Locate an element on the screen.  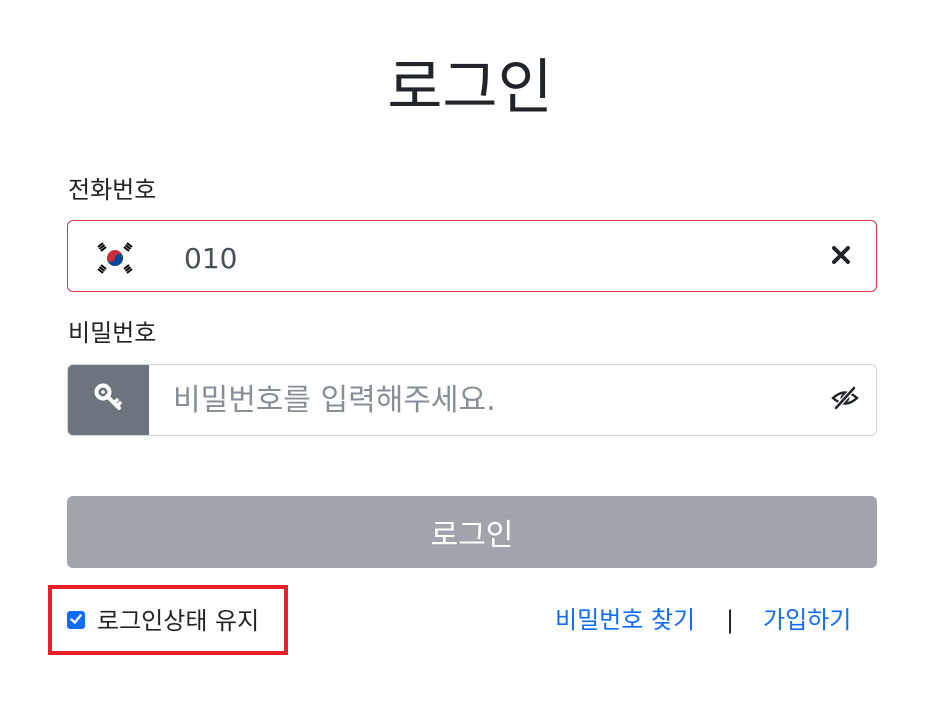
clear-phone-button is located at coordinates (841, 257).